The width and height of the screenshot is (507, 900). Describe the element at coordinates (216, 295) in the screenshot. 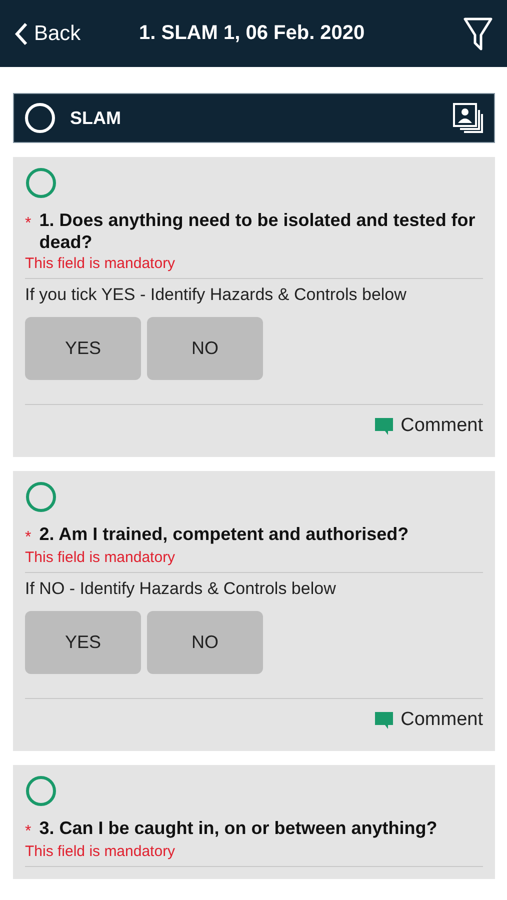

I see `hint-text: If you tick YES - Identify Hazards & Controls below` at that location.